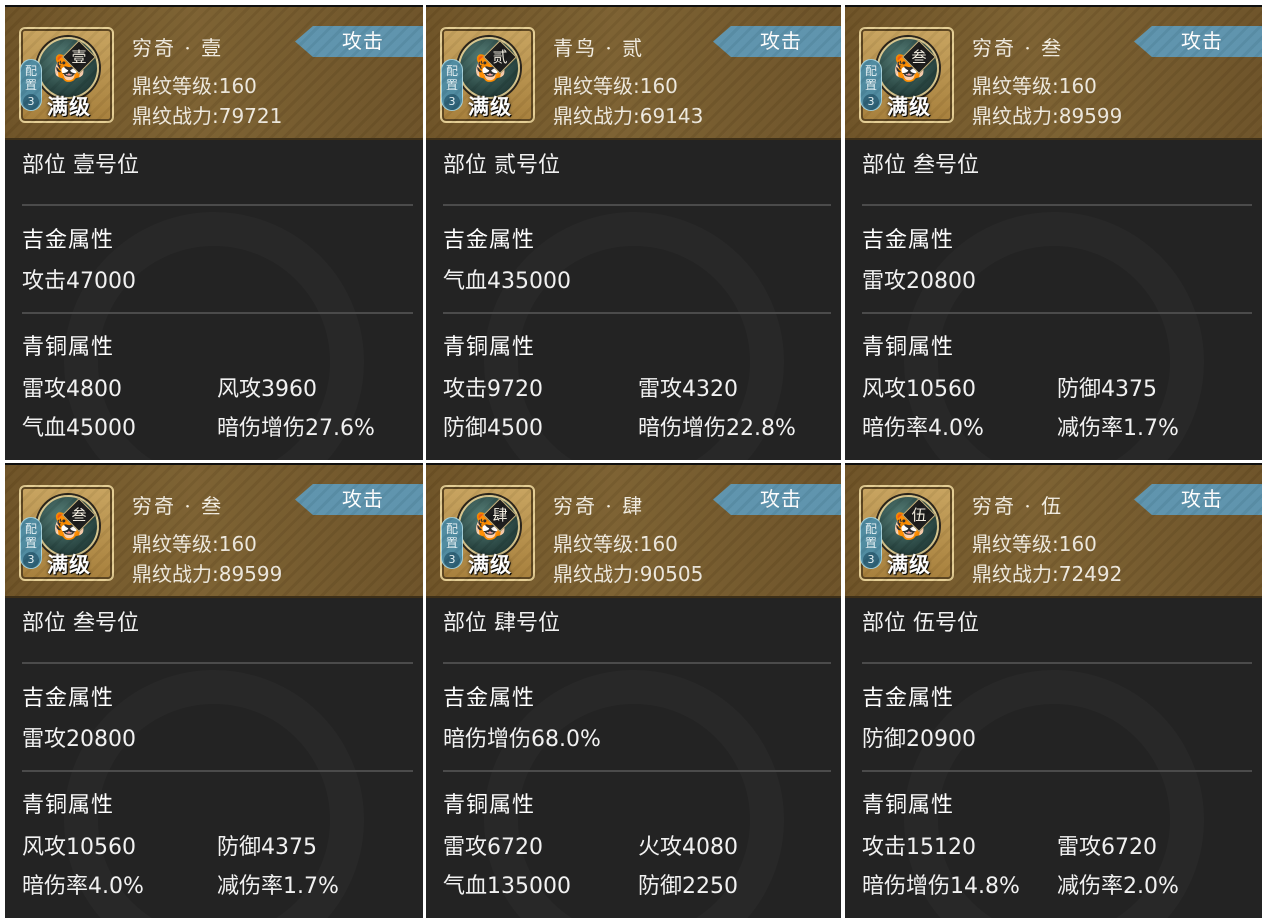 The image size is (1267, 924). What do you see at coordinates (946, 623) in the screenshot?
I see `slot-value: 伍号位` at bounding box center [946, 623].